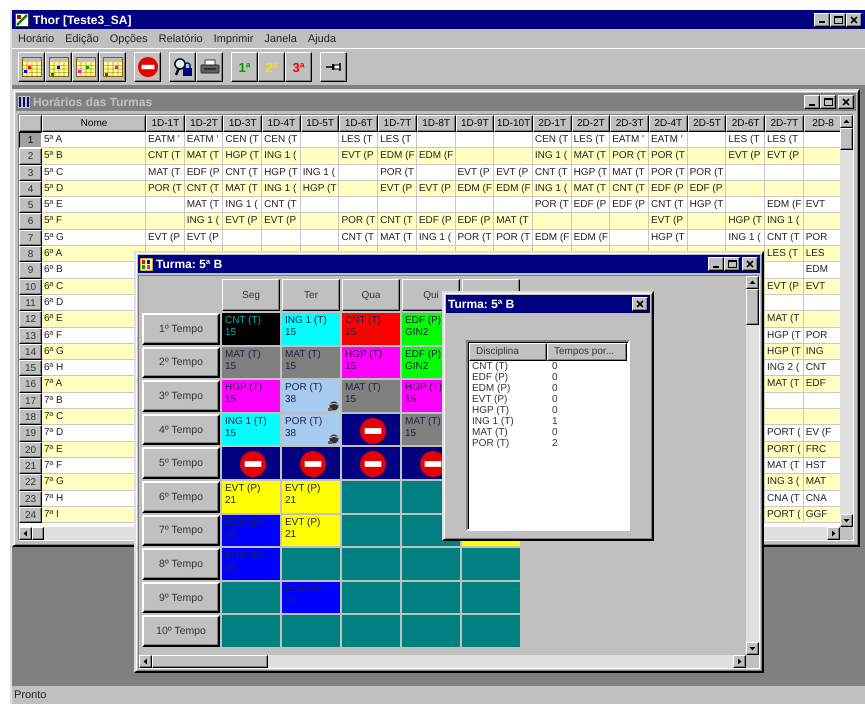 The height and width of the screenshot is (704, 865). What do you see at coordinates (30, 384) in the screenshot?
I see `row-header: 16` at bounding box center [30, 384].